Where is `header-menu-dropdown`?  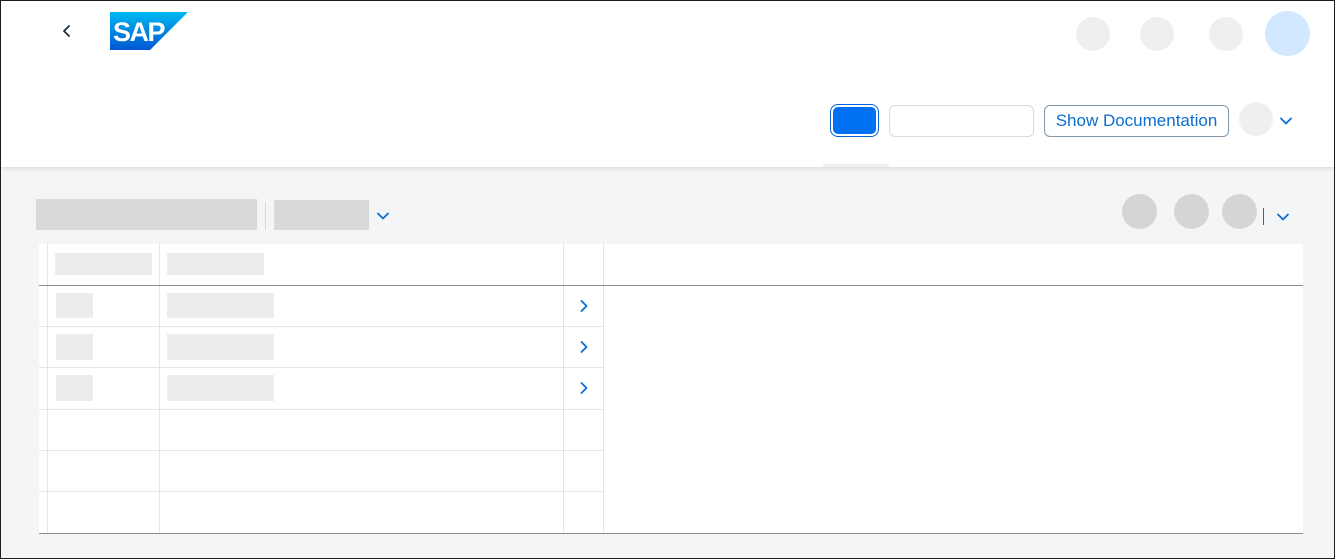 header-menu-dropdown is located at coordinates (1286, 121).